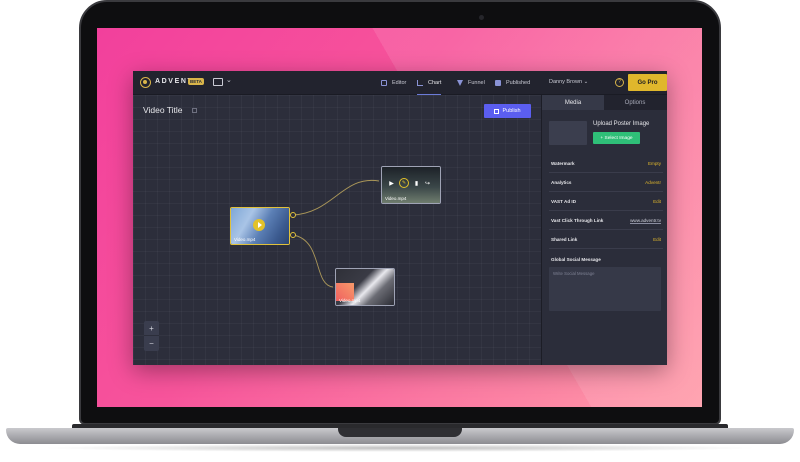  What do you see at coordinates (657, 201) in the screenshot?
I see `vast-ad-id-edit: Edit` at bounding box center [657, 201].